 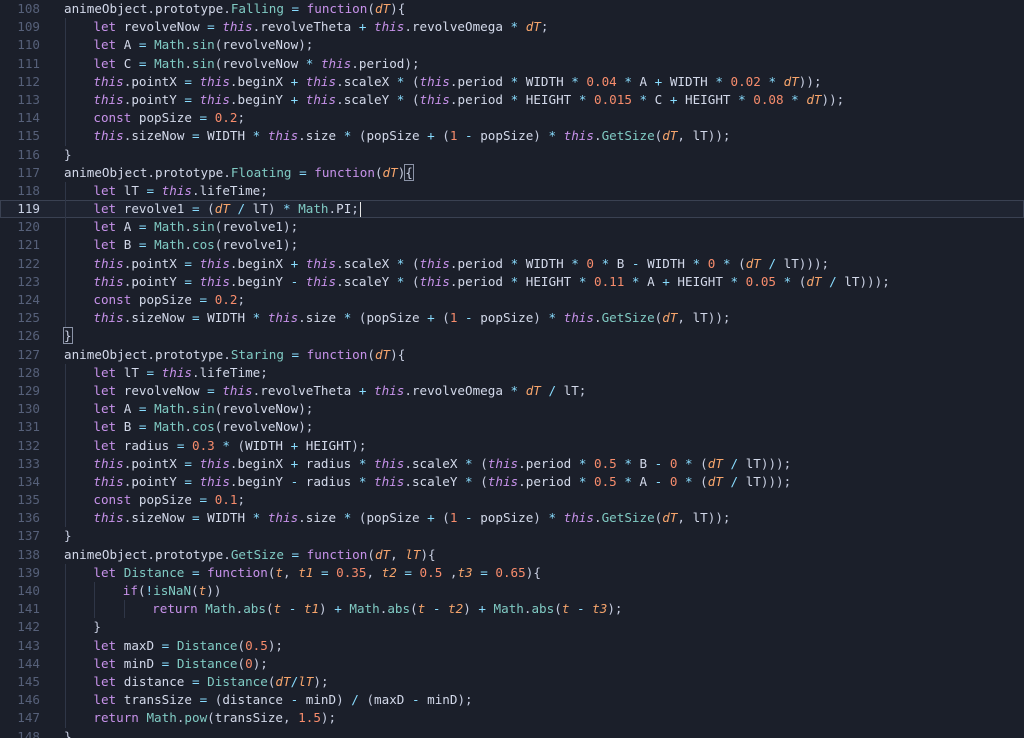 What do you see at coordinates (512, 300) in the screenshot?
I see `code-line: 124 const popSize = 0.2;` at bounding box center [512, 300].